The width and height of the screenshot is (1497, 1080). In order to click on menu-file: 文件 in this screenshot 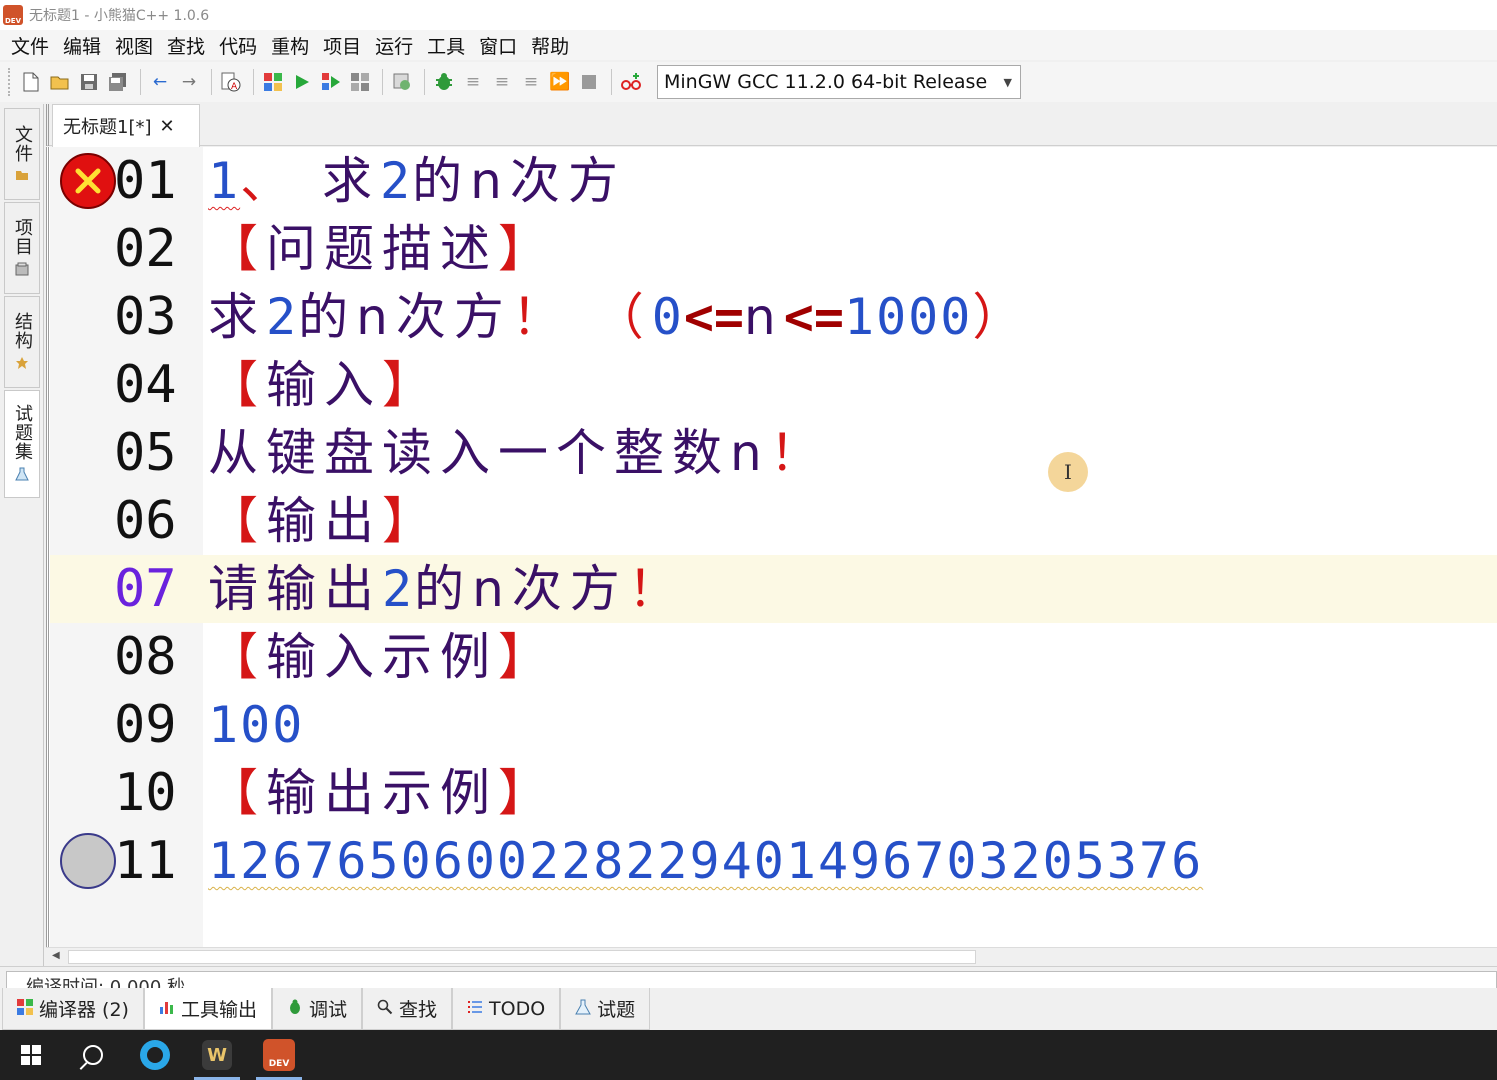, I will do `click(30, 45)`.